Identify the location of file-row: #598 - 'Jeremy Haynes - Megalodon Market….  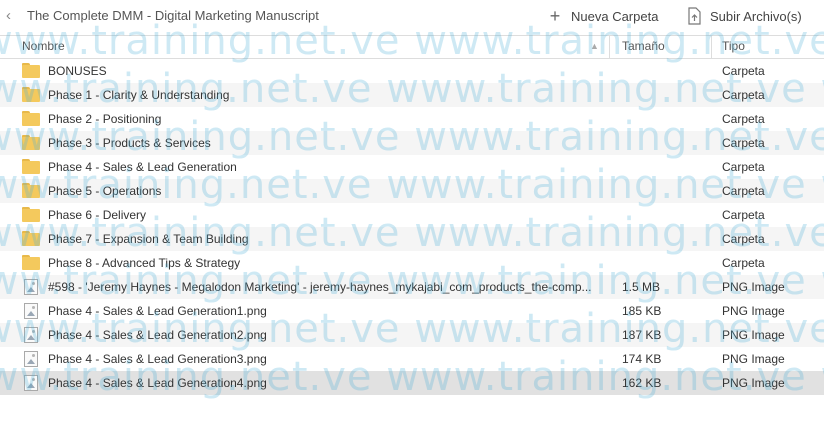
(412, 287).